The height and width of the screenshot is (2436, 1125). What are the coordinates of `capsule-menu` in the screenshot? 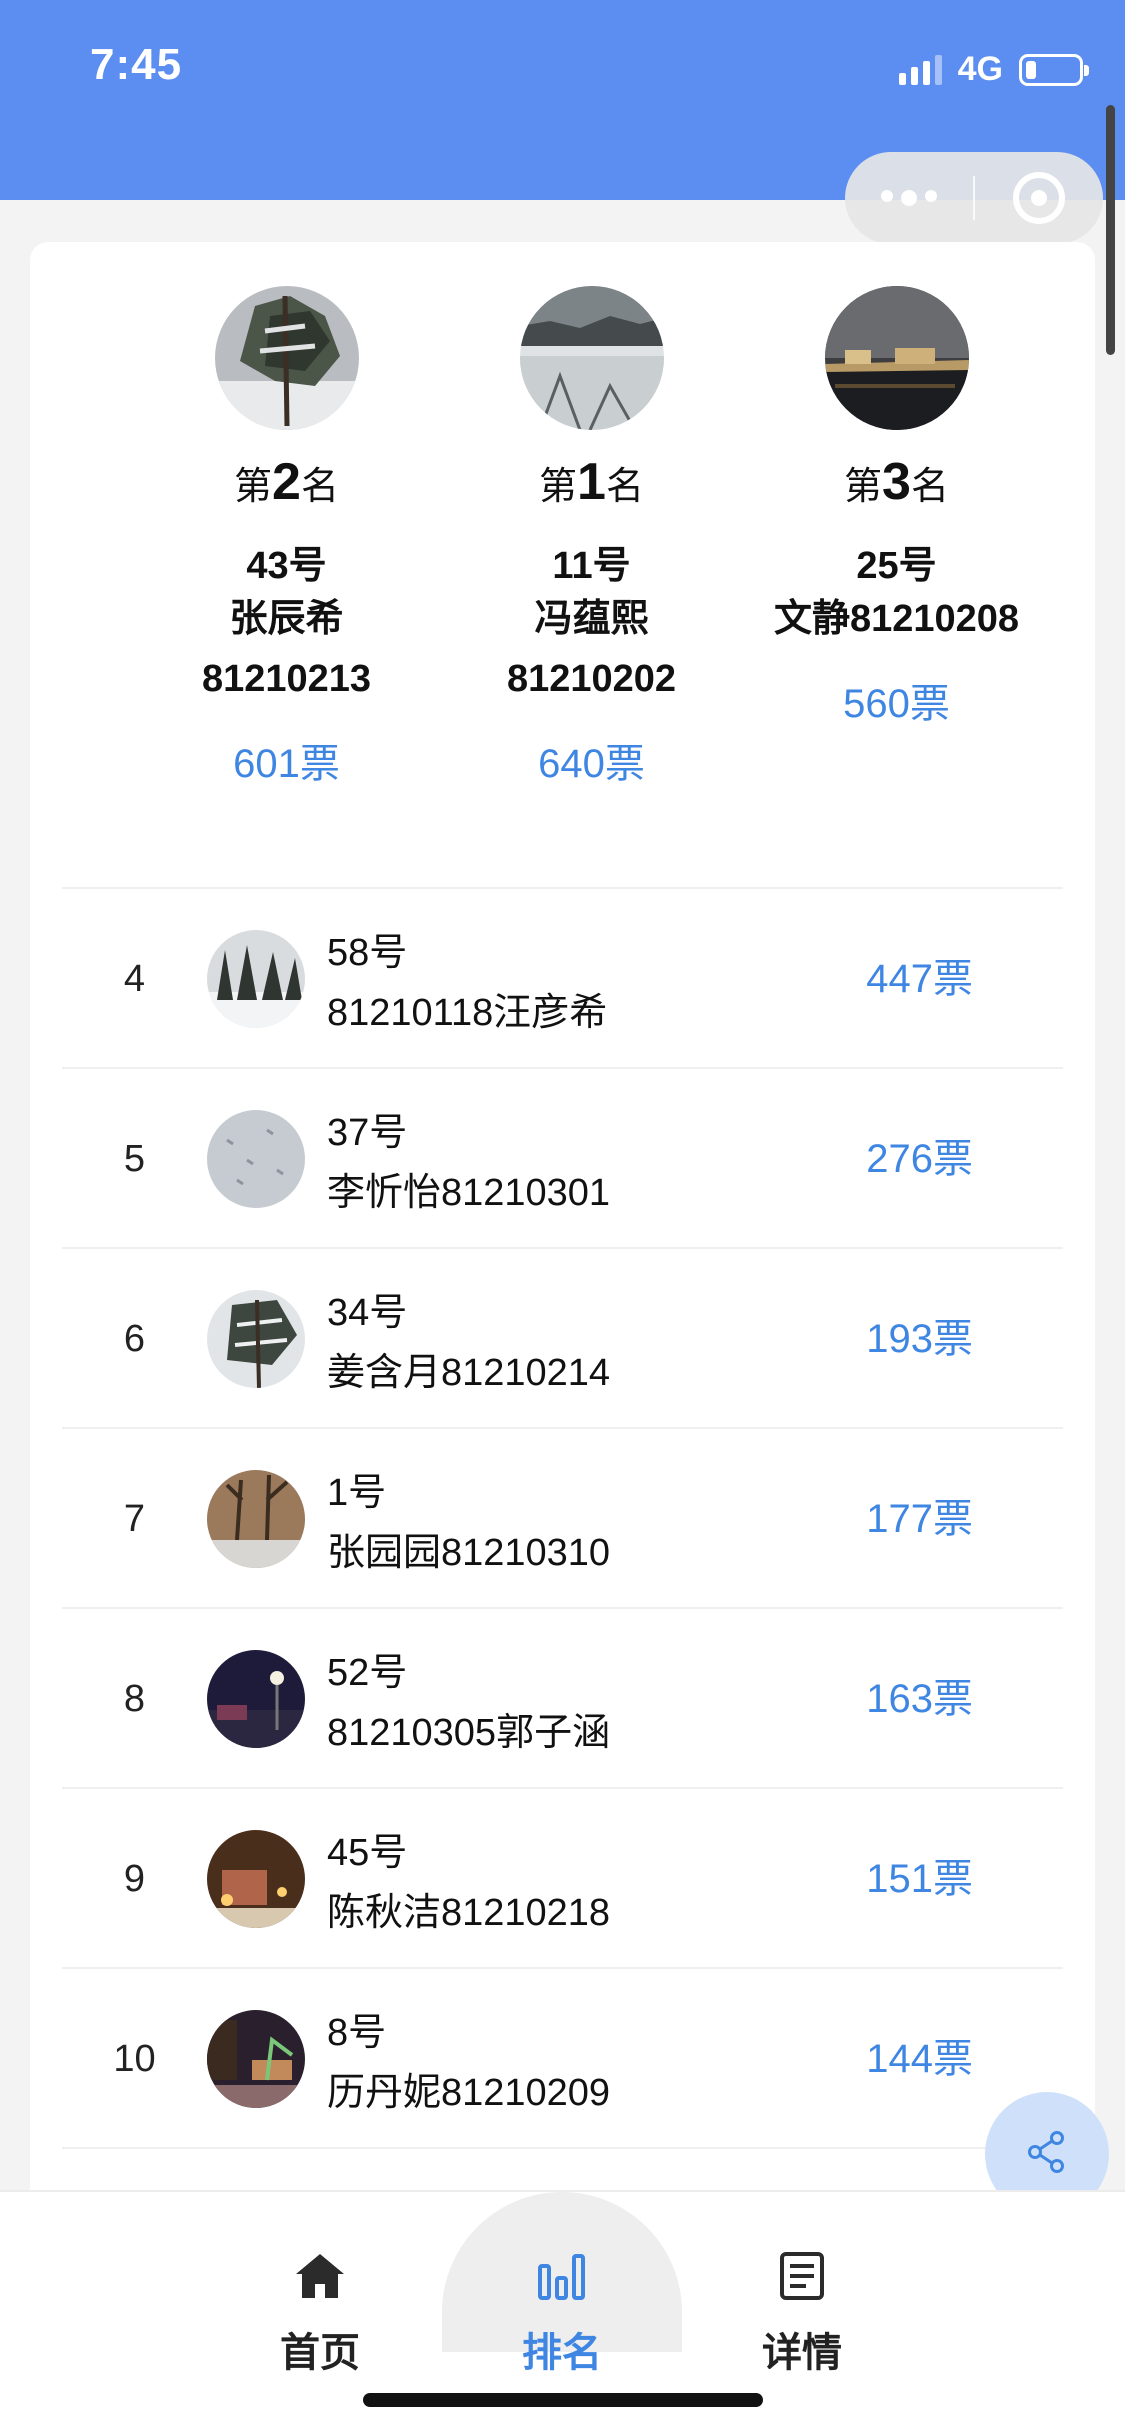 It's located at (974, 198).